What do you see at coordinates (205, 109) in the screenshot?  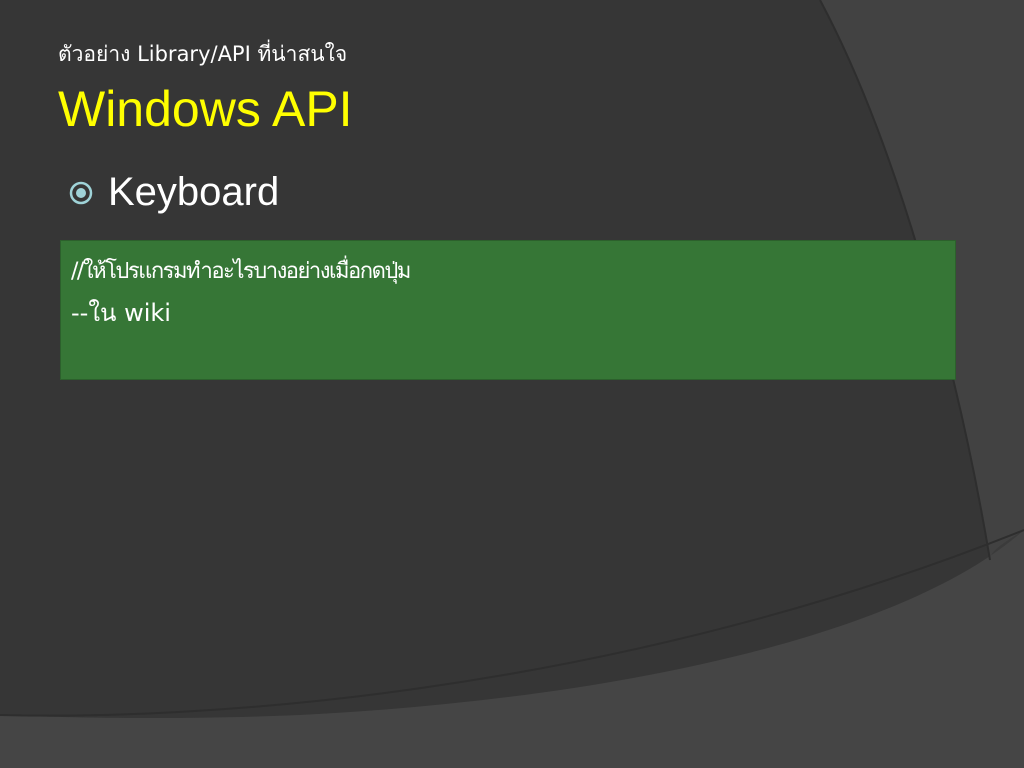 I see `slide-title: Windows API` at bounding box center [205, 109].